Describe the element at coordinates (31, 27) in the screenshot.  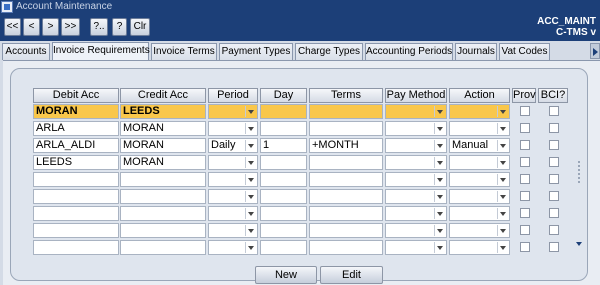
I see `previous-record-button: <` at that location.